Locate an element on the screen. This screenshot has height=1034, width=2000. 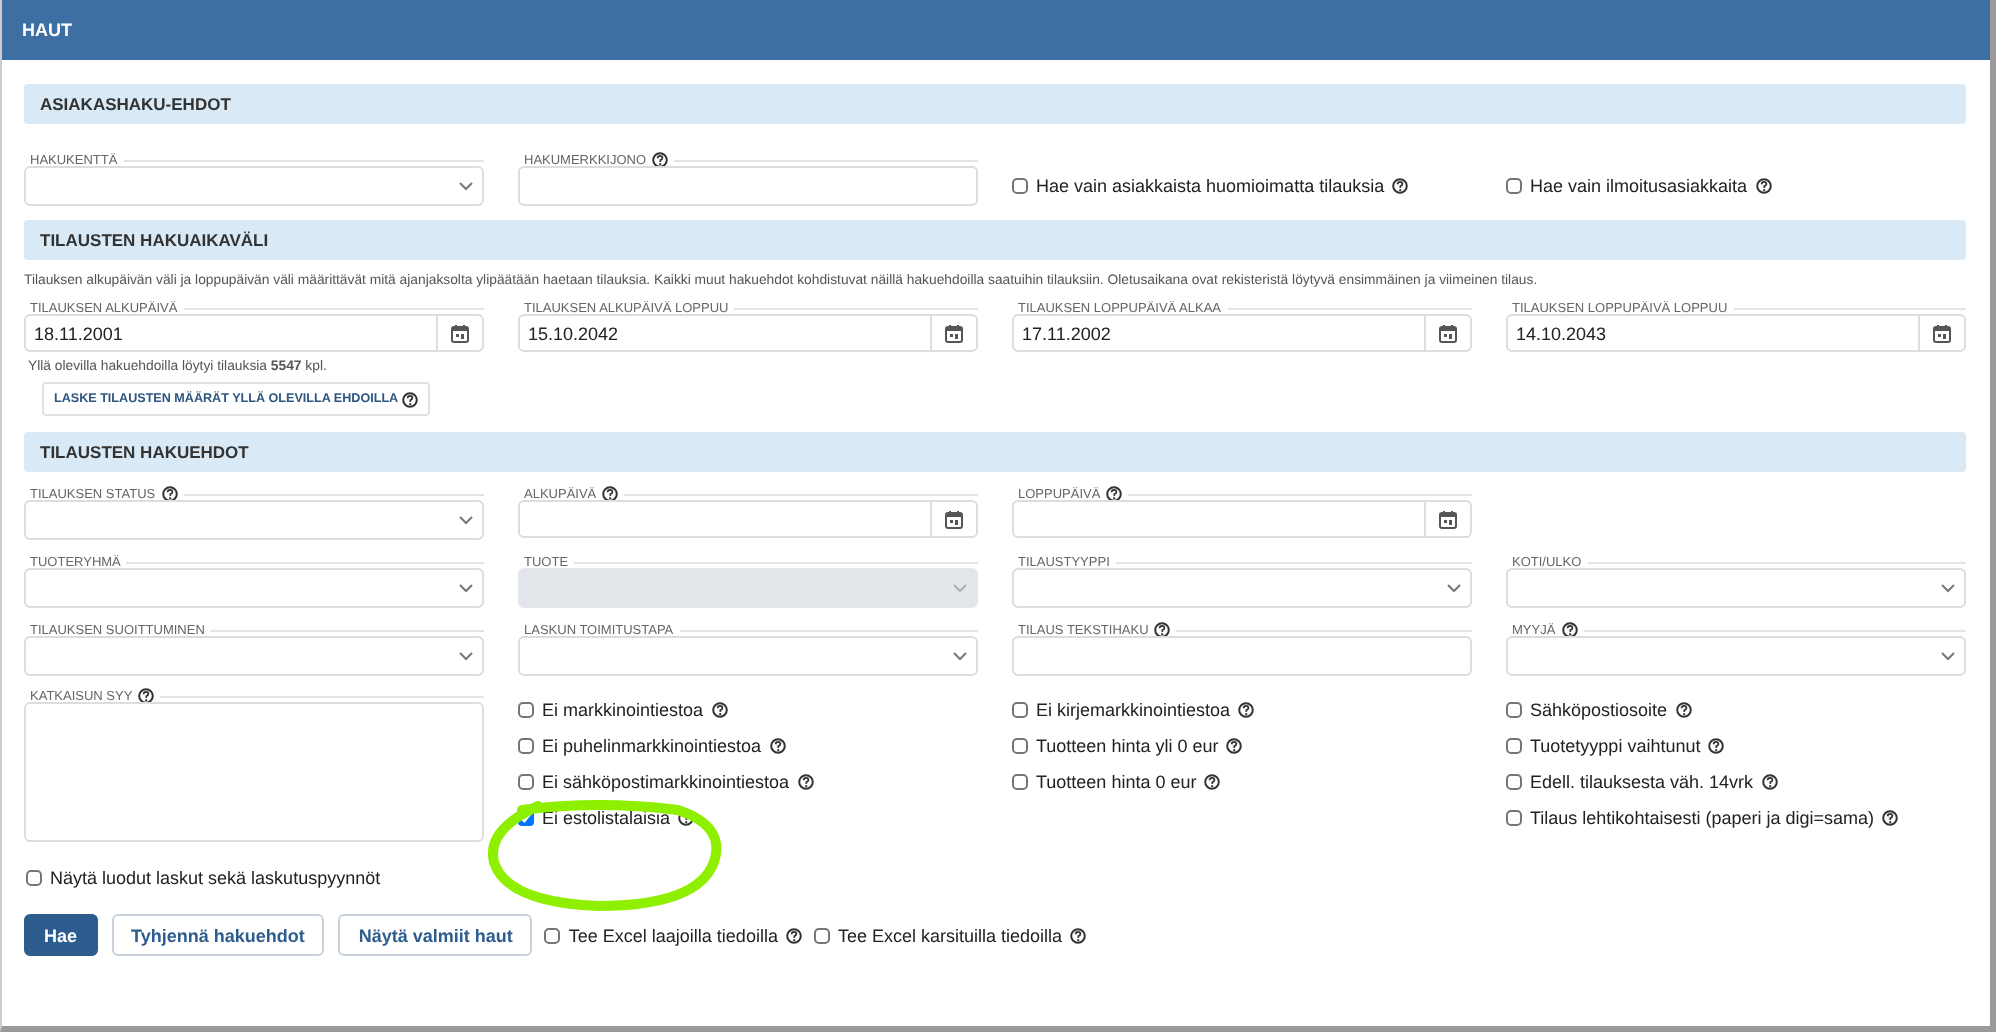
date-field: 15.10.2042 is located at coordinates (748, 333).